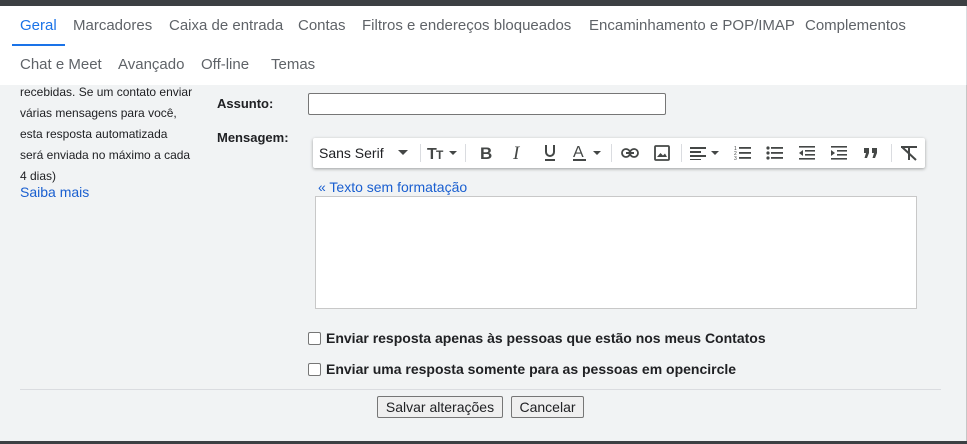 This screenshot has height=444, width=967. Describe the element at coordinates (38, 26) in the screenshot. I see `tab-geral: Geral` at that location.